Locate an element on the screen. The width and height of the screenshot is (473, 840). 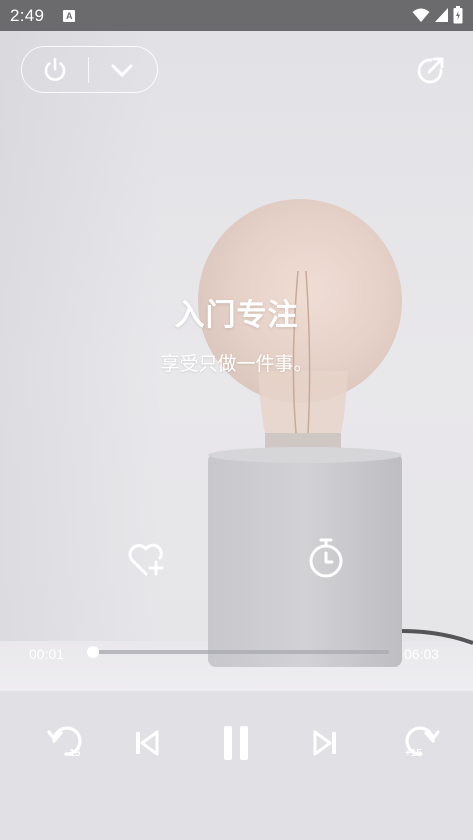
status-time: 2:49 is located at coordinates (27, 15).